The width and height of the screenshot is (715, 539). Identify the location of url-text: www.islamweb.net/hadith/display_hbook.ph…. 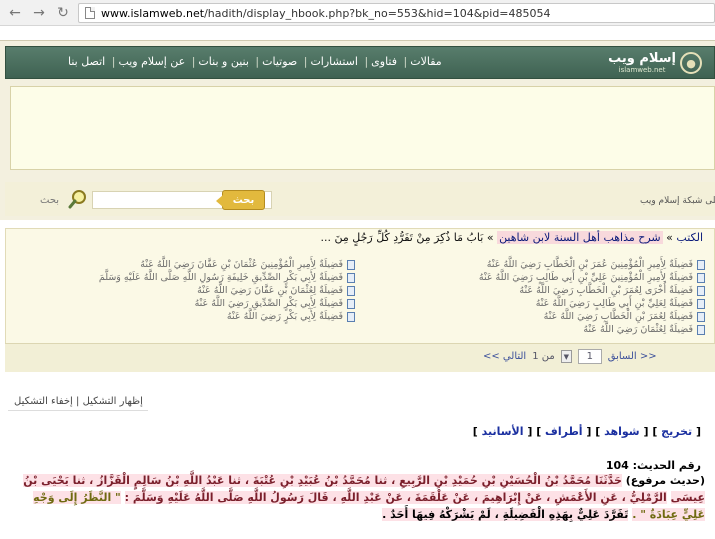
(326, 13).